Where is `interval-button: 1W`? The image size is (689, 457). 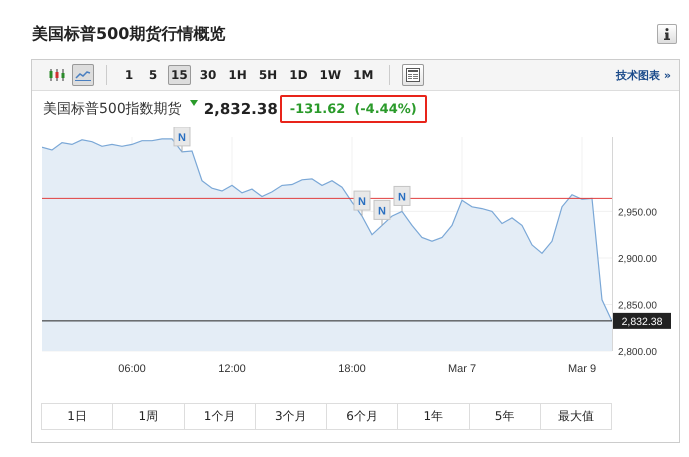
interval-button: 1W is located at coordinates (330, 75).